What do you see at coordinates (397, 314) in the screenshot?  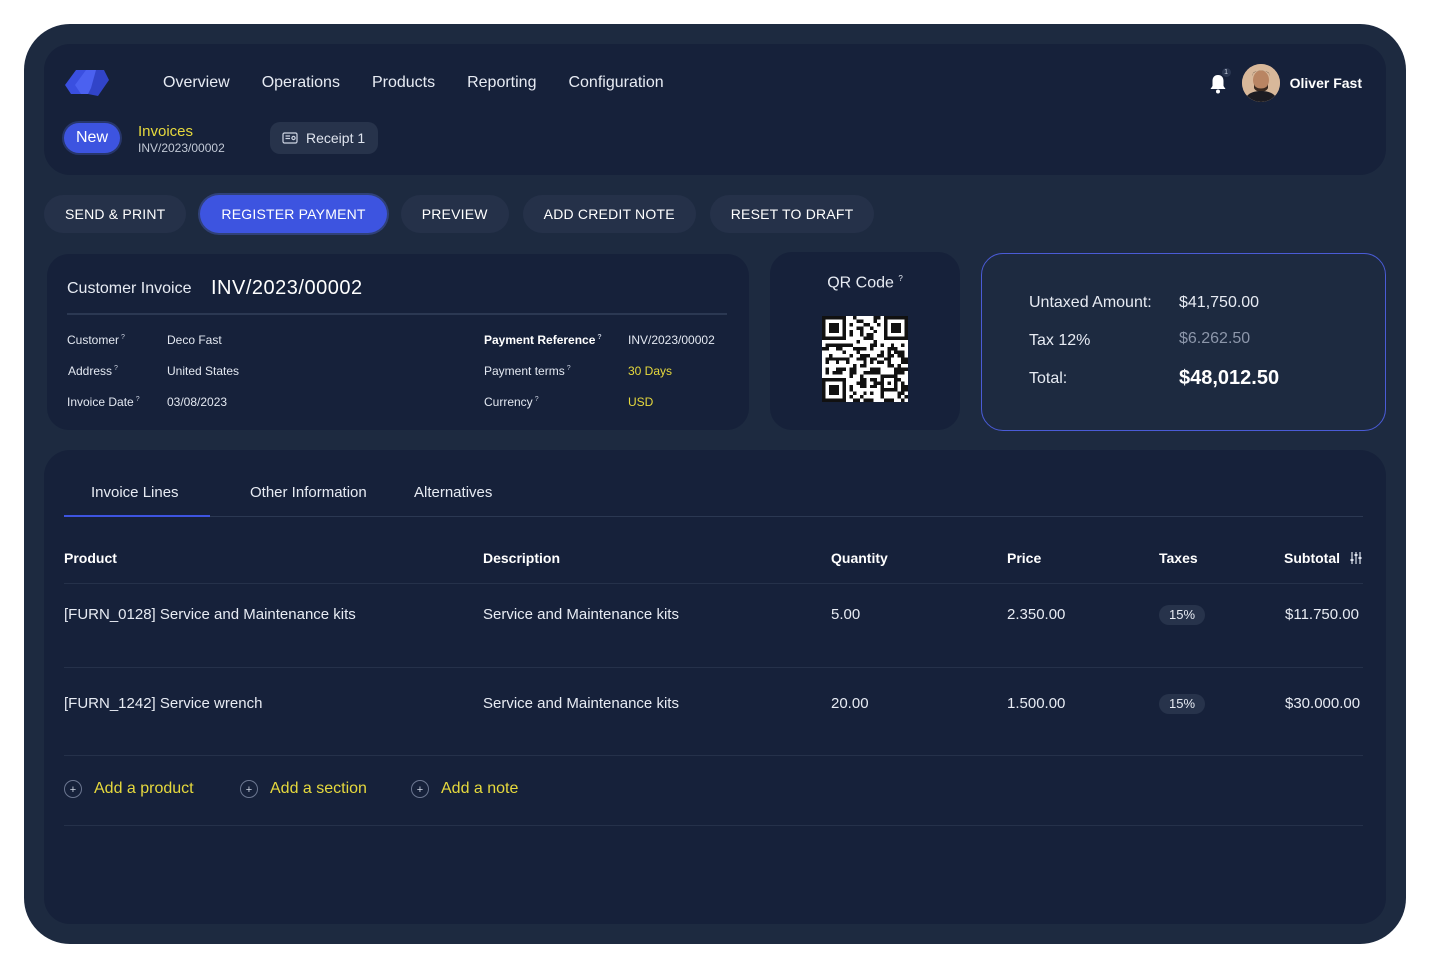 I see `divider` at bounding box center [397, 314].